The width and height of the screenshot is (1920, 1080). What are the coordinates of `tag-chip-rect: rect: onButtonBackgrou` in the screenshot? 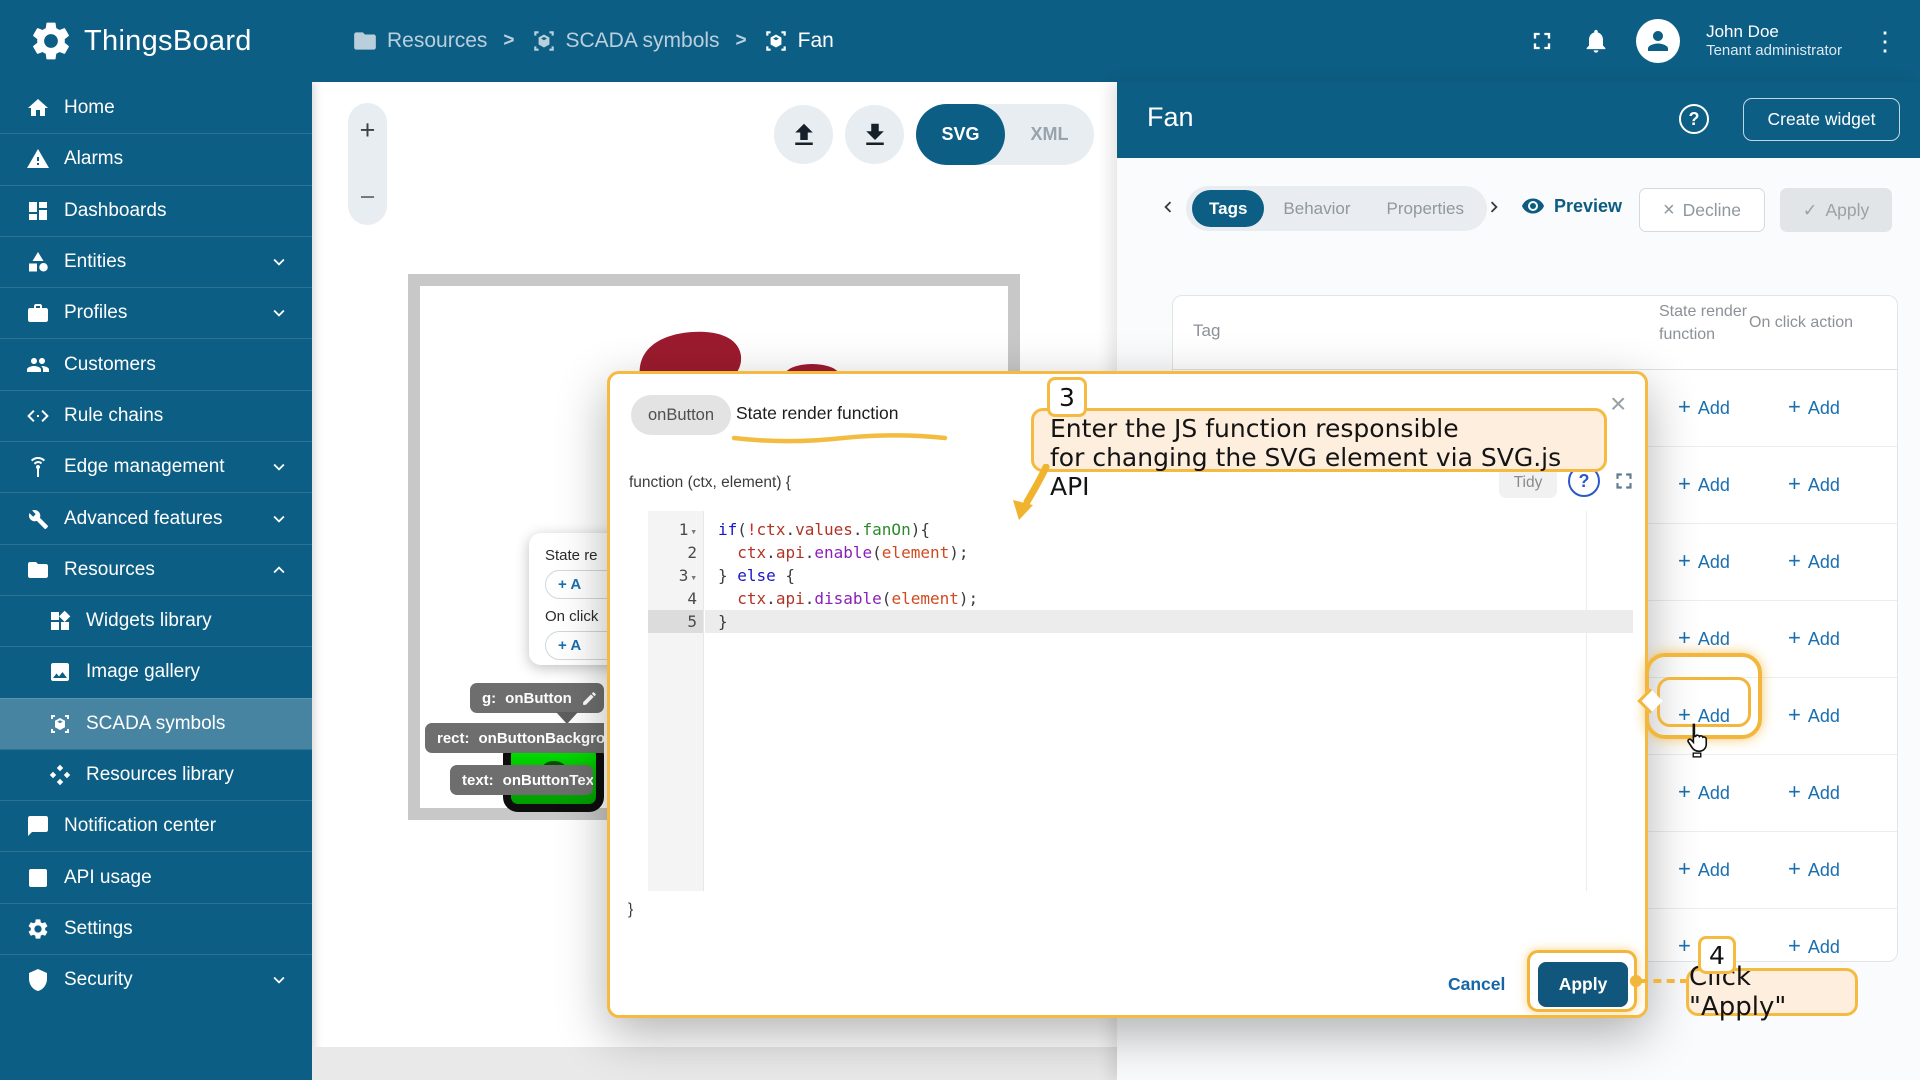 It's located at (514, 738).